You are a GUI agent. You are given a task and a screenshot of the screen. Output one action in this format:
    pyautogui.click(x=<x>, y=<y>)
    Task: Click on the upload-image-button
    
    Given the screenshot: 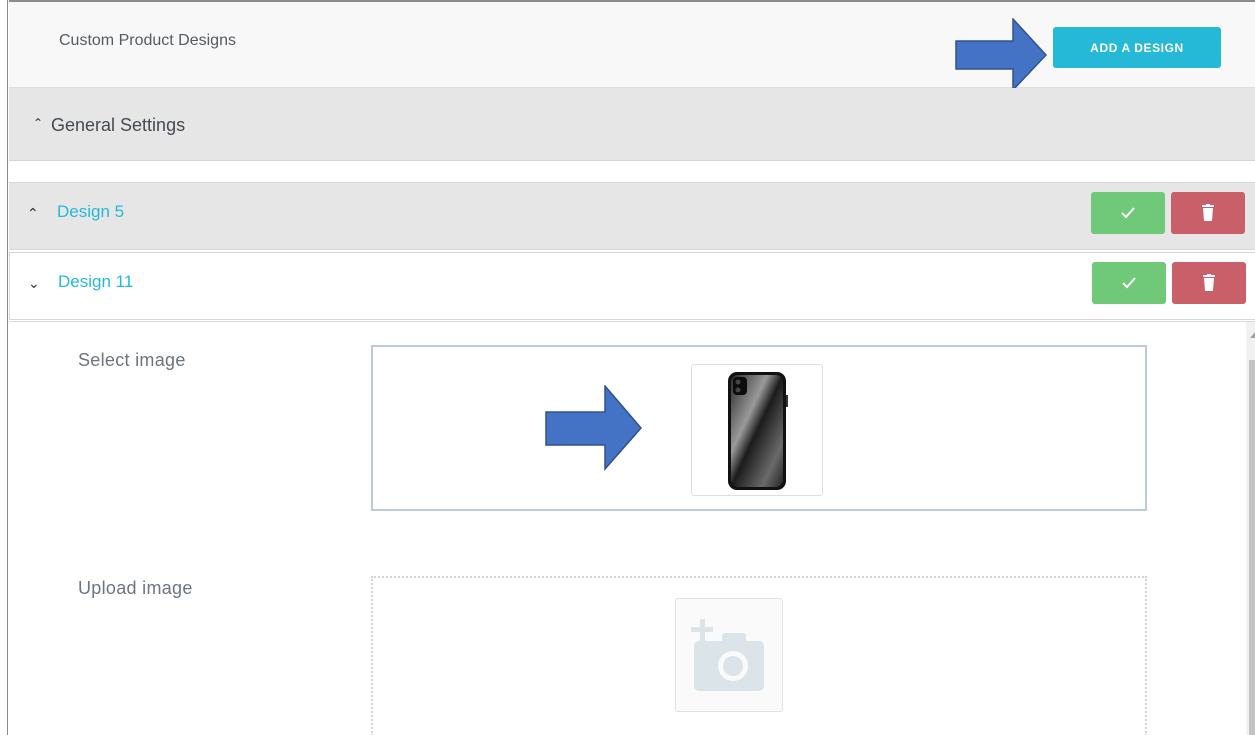 What is the action you would take?
    pyautogui.click(x=729, y=655)
    